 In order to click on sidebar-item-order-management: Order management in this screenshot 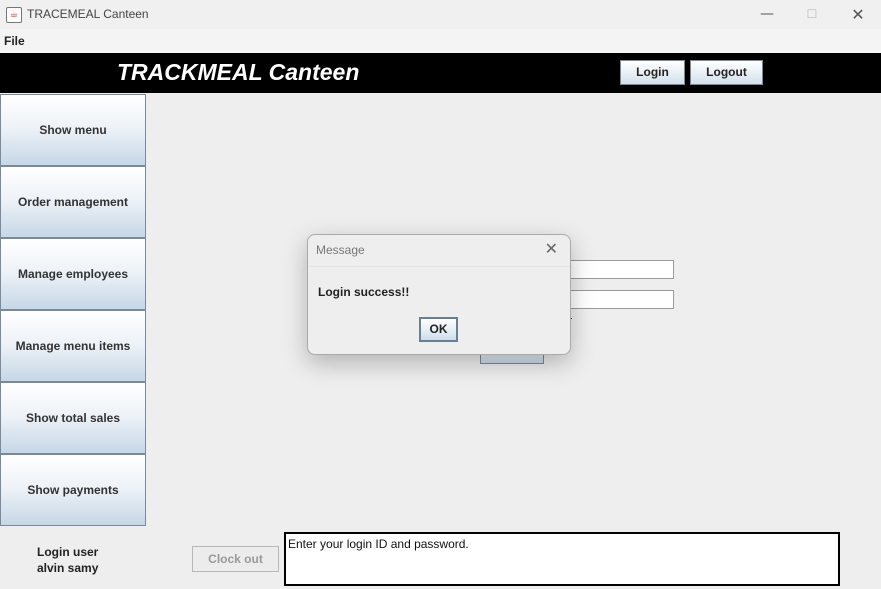, I will do `click(73, 202)`.